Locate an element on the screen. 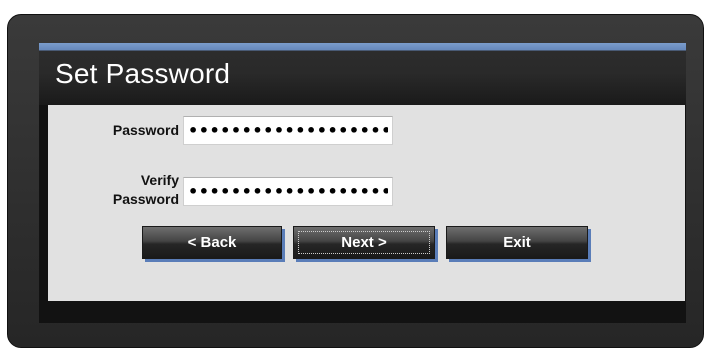  back-button-label: < Back is located at coordinates (212, 242).